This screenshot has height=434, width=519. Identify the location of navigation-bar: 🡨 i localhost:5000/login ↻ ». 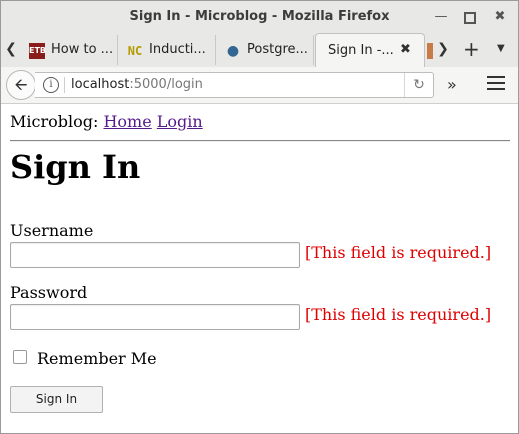
(259, 85).